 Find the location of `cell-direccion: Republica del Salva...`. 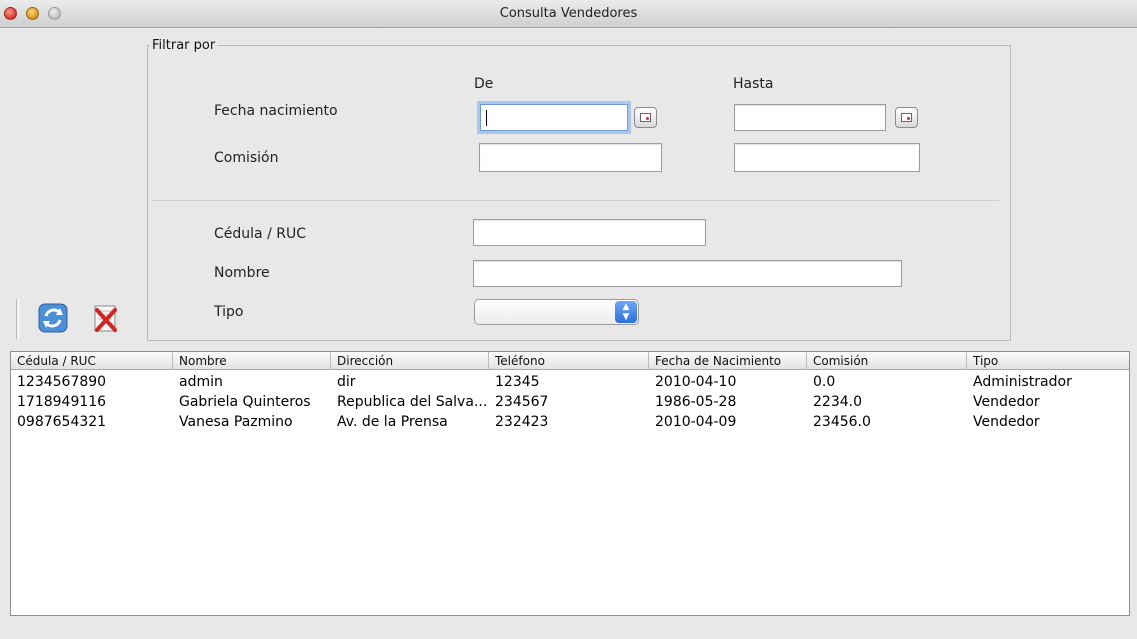

cell-direccion: Republica del Salva... is located at coordinates (412, 402).